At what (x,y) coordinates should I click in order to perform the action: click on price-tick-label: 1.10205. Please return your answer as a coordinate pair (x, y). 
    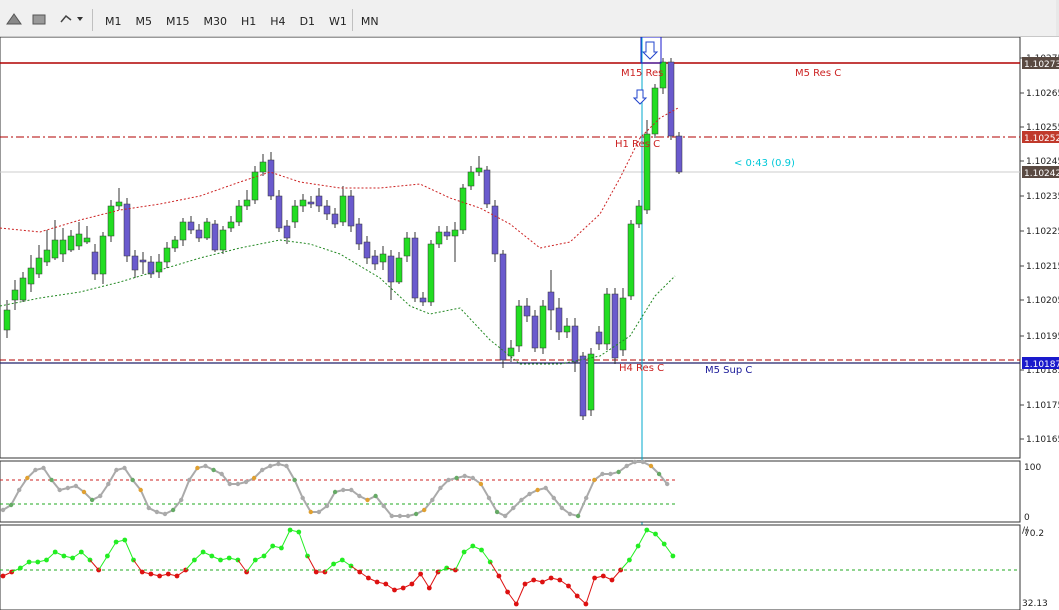
    Looking at the image, I should click on (1042, 301).